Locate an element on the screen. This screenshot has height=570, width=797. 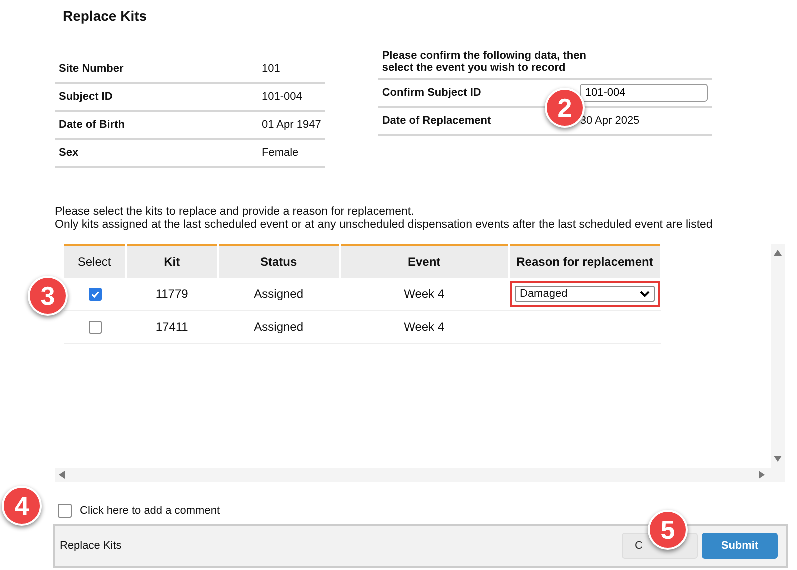
field-label: Sex is located at coordinates (157, 153).